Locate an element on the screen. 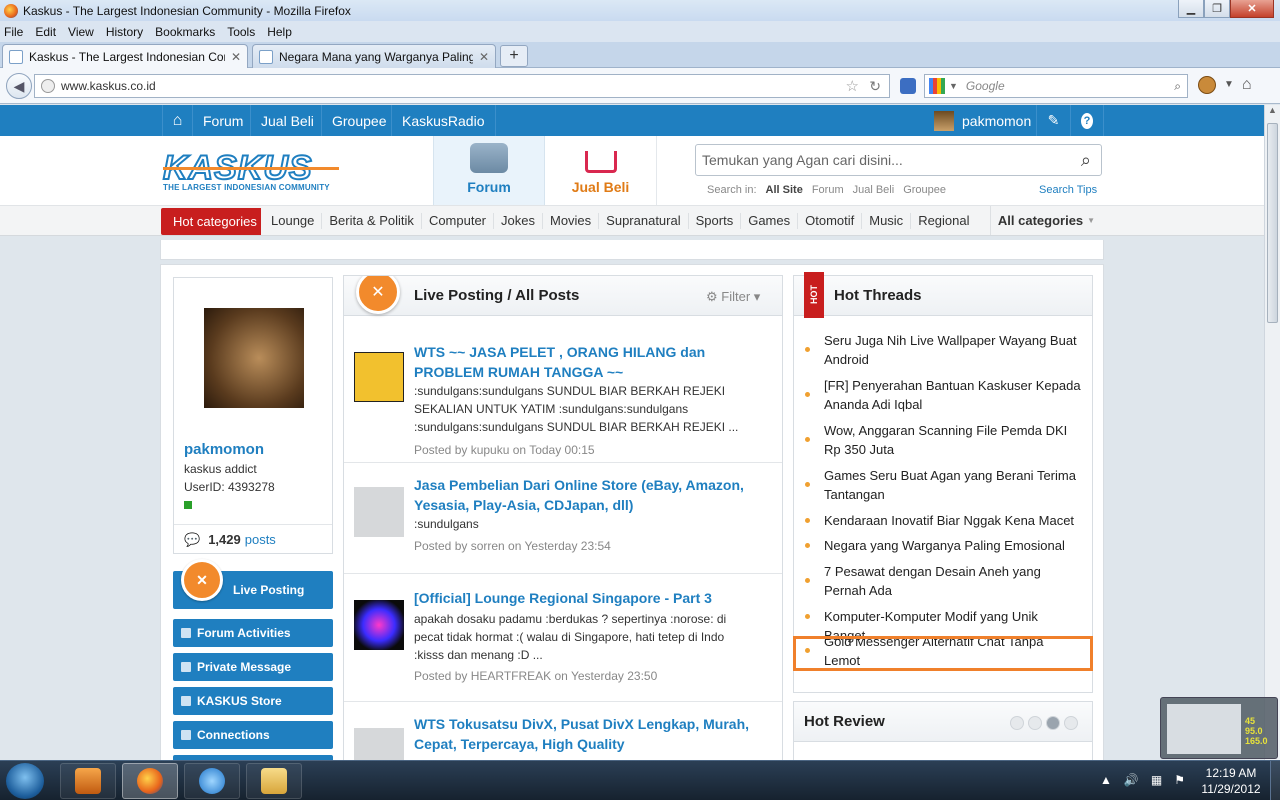 This screenshot has width=1280, height=800. hot-thread-title: Negara yang Warganya Paling Emosional is located at coordinates (944, 545).